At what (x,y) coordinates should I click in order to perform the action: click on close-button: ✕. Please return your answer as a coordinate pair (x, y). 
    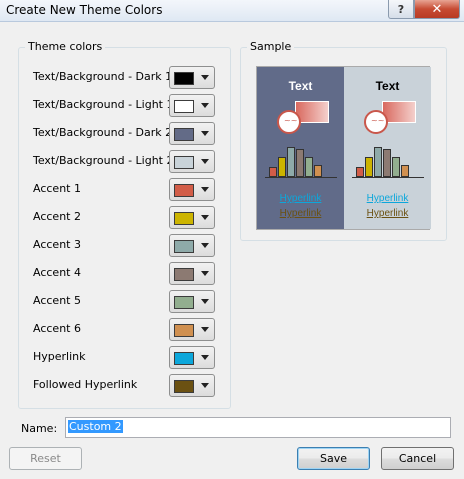
    Looking at the image, I should click on (437, 9).